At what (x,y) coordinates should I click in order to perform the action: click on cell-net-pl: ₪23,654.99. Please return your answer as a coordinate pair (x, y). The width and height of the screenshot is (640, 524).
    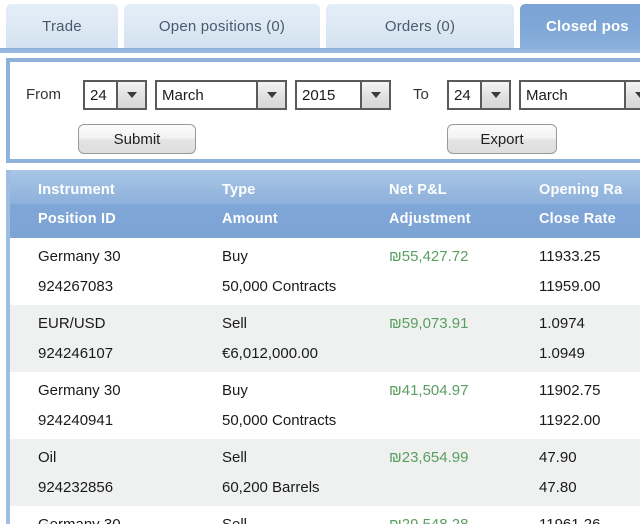
    Looking at the image, I should click on (429, 457).